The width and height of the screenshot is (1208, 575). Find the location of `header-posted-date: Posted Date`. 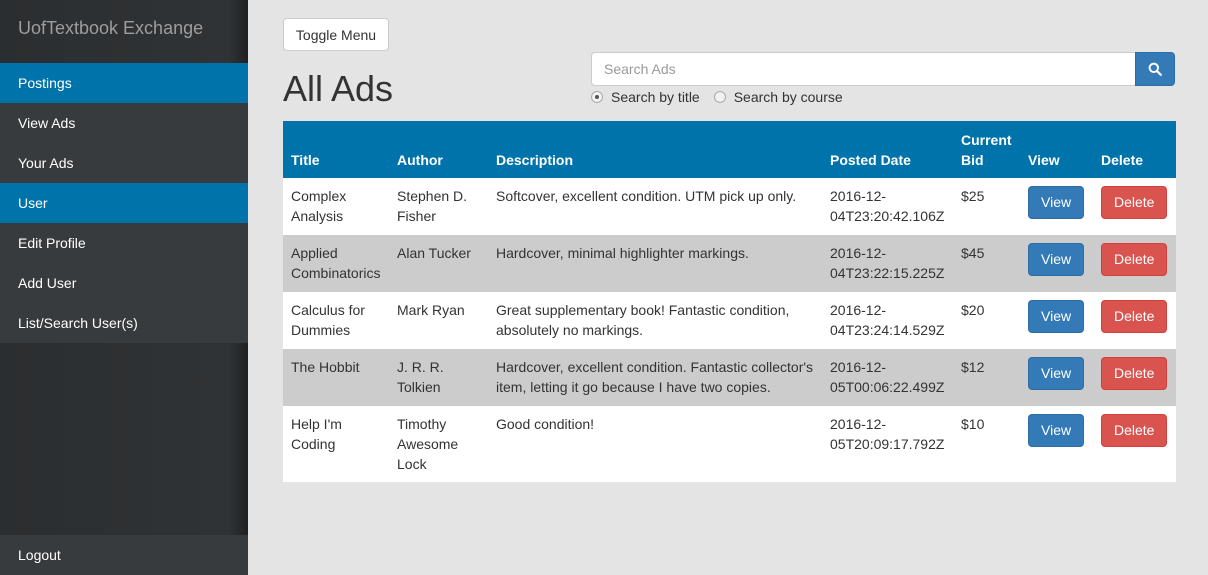

header-posted-date: Posted Date is located at coordinates (887, 149).